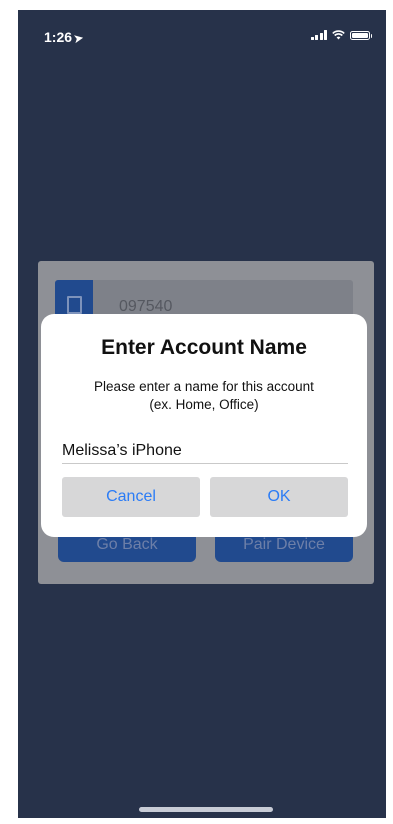 This screenshot has height=824, width=393. What do you see at coordinates (279, 497) in the screenshot?
I see `ok-button: OK` at bounding box center [279, 497].